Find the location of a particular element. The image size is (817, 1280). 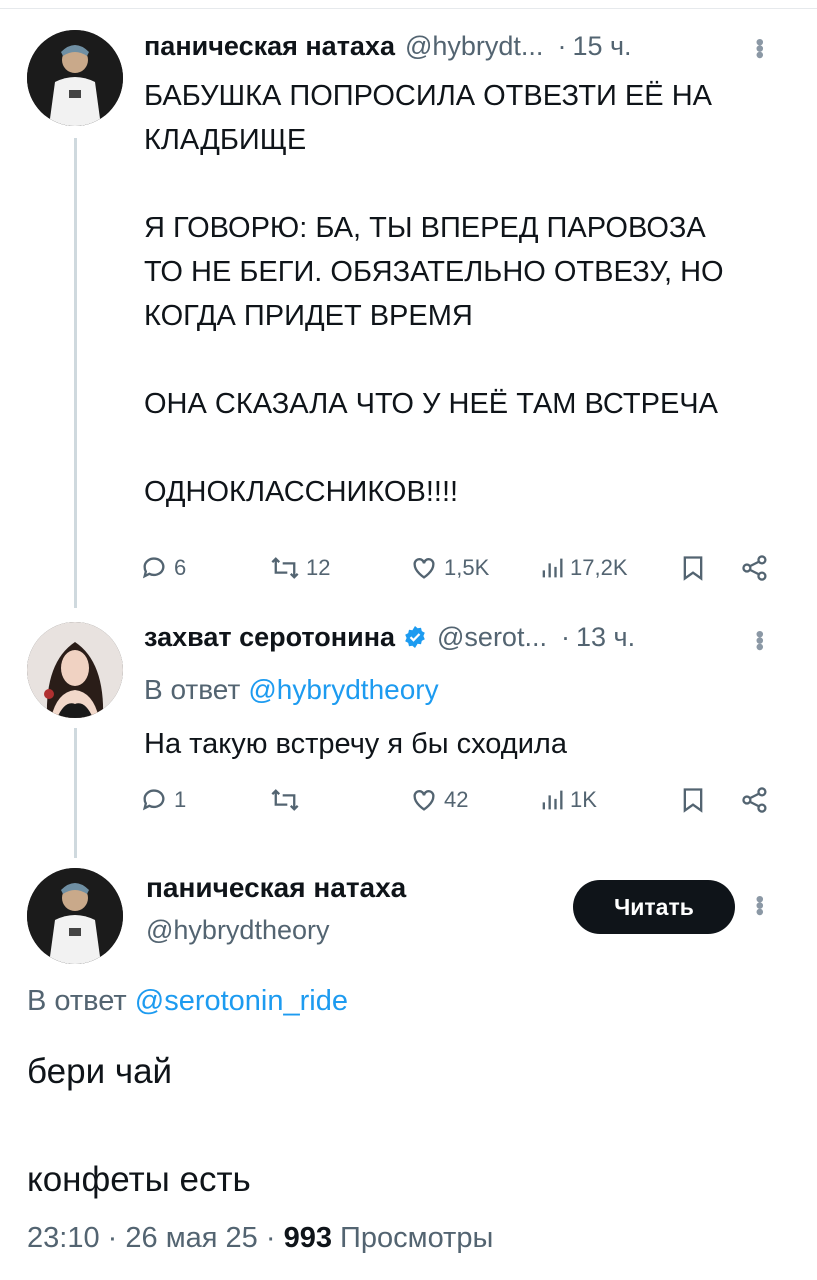

tweet-actions: 6 12 1,5K 17,2K is located at coordinates (460, 568).